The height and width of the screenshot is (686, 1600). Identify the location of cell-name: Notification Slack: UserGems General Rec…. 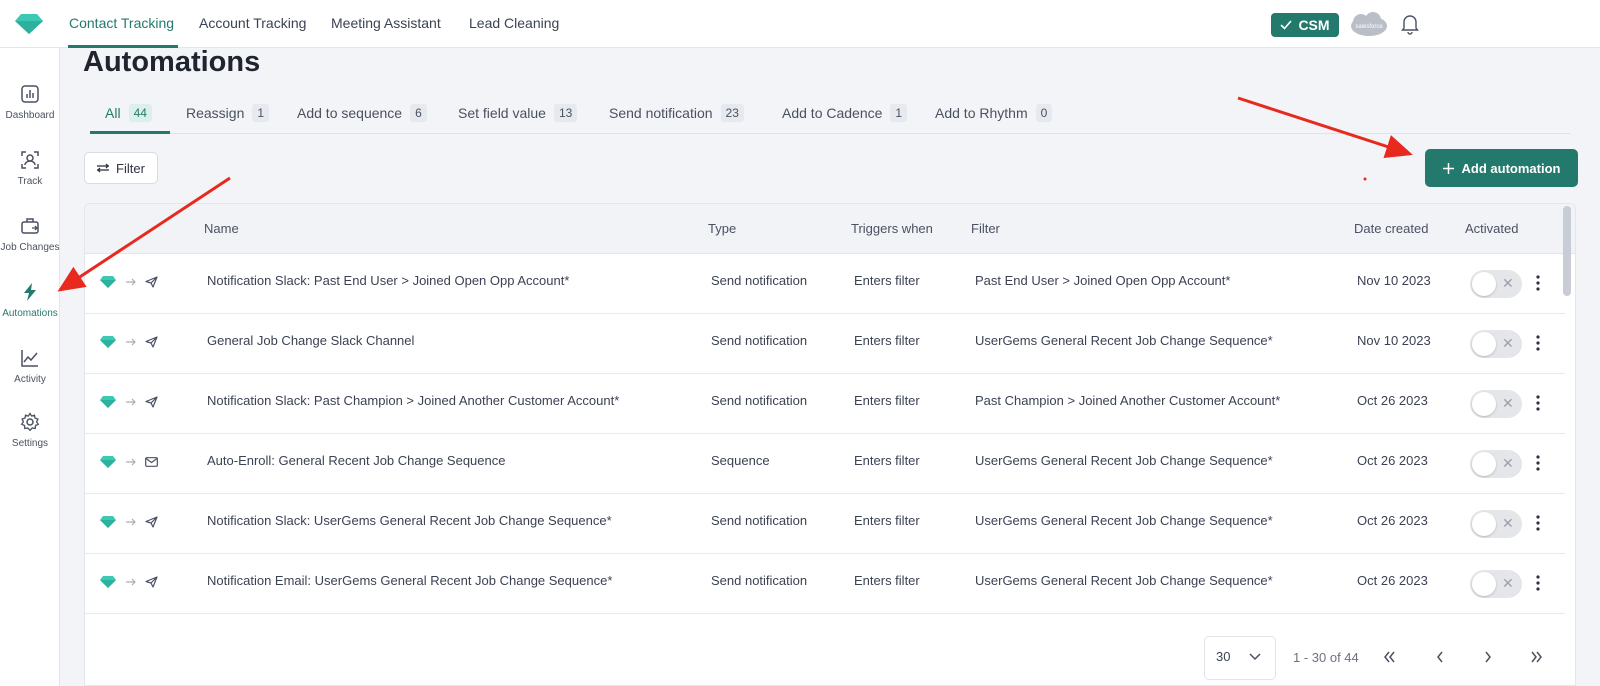
(409, 520).